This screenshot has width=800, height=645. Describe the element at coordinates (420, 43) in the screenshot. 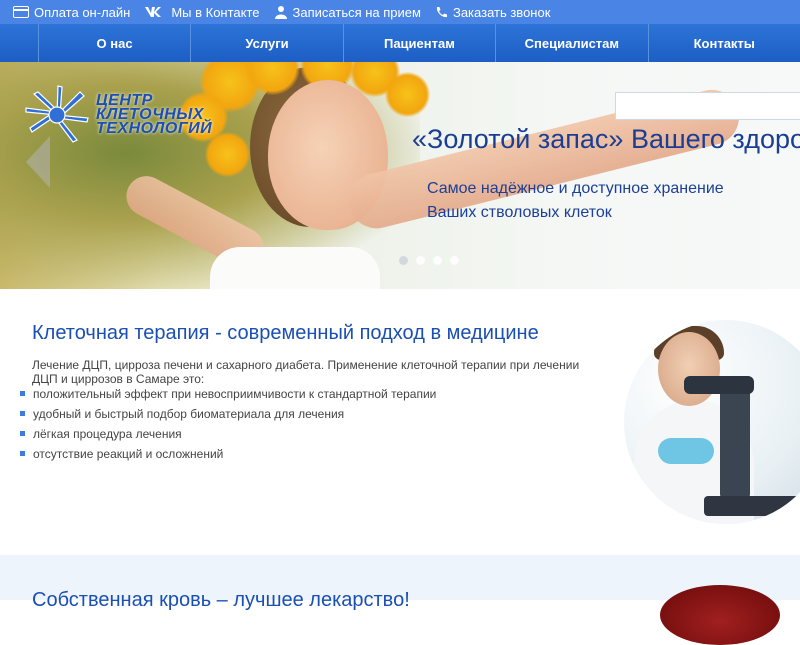

I see `nav-item-patients: Пациентам` at that location.